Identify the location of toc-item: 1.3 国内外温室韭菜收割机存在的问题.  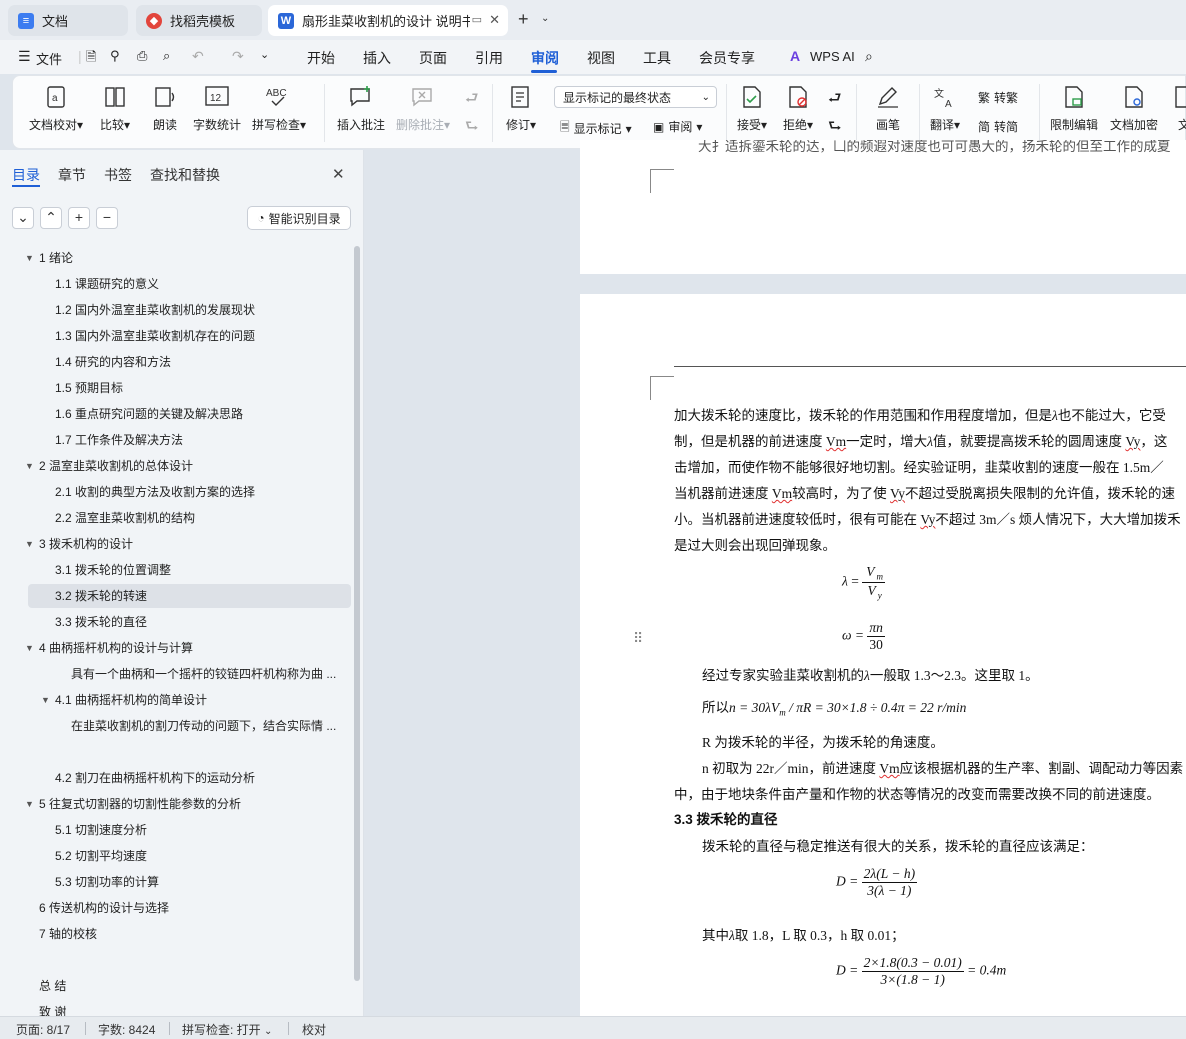
(175, 336).